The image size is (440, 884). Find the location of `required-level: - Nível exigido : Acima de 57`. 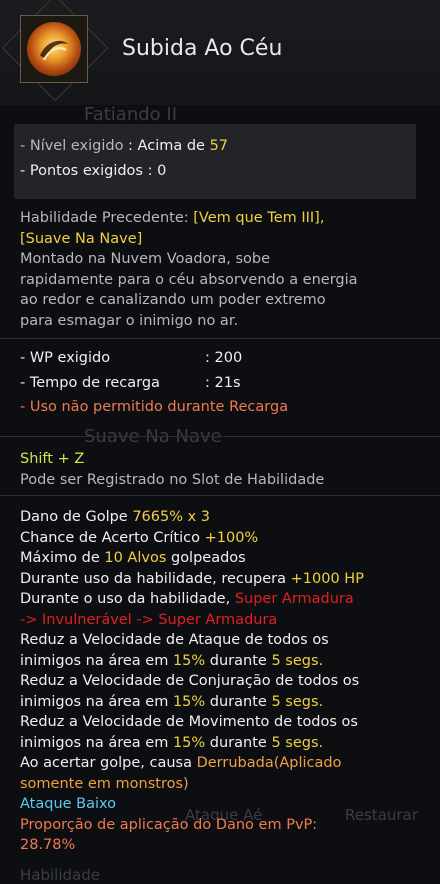

required-level: - Nível exigido : Acima de 57 is located at coordinates (220, 146).